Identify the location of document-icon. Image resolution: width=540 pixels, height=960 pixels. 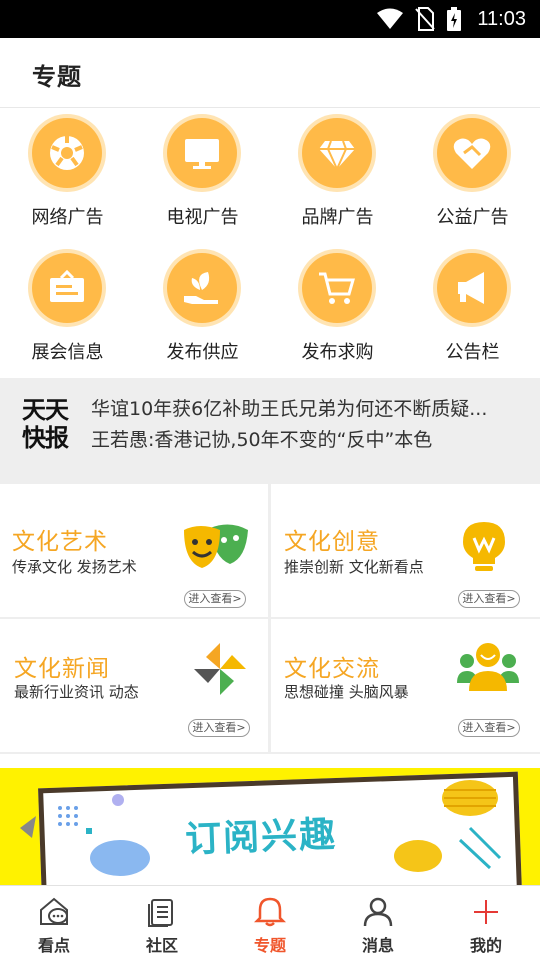
(160, 913).